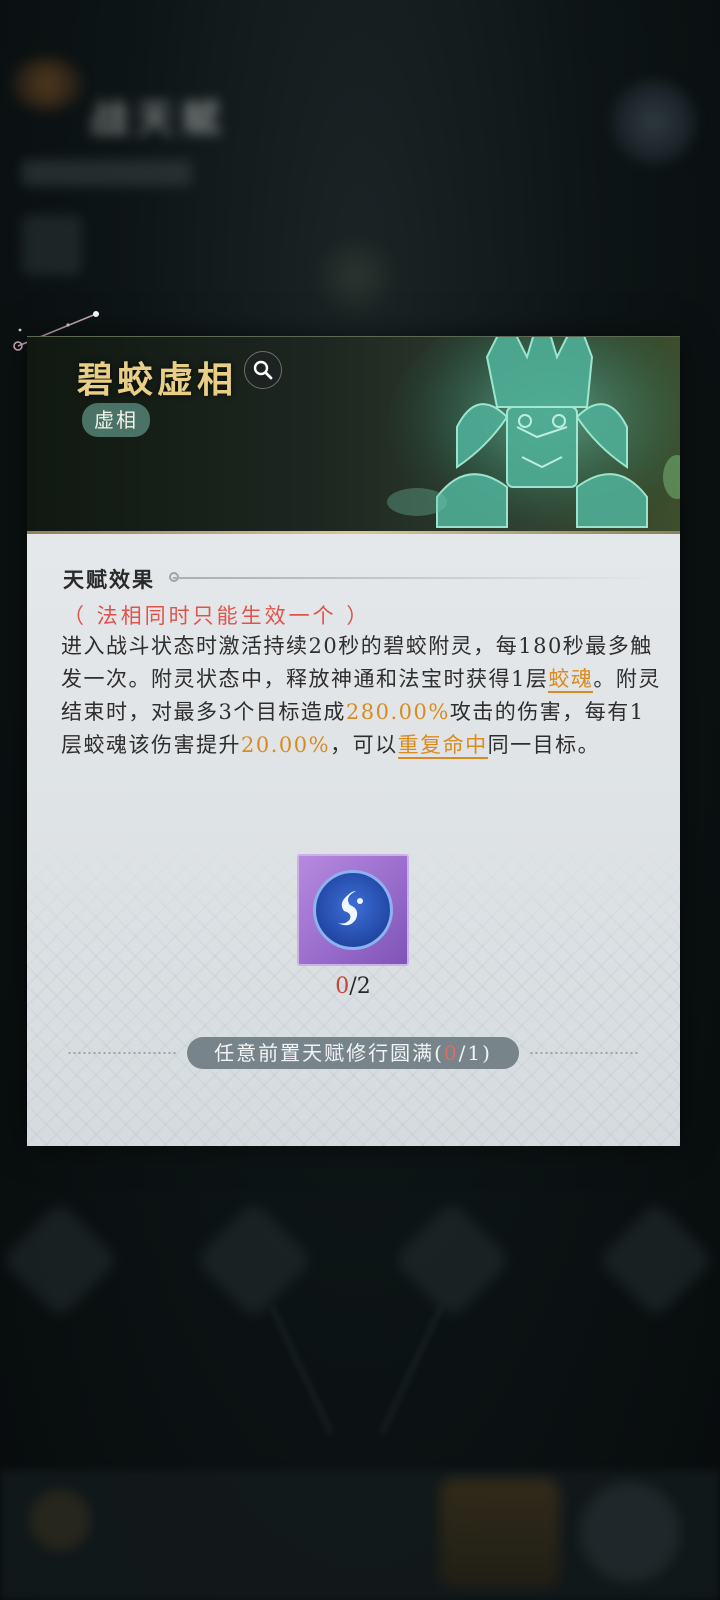 This screenshot has height=1600, width=720. I want to click on blurred-node-icon, so click(356, 276).